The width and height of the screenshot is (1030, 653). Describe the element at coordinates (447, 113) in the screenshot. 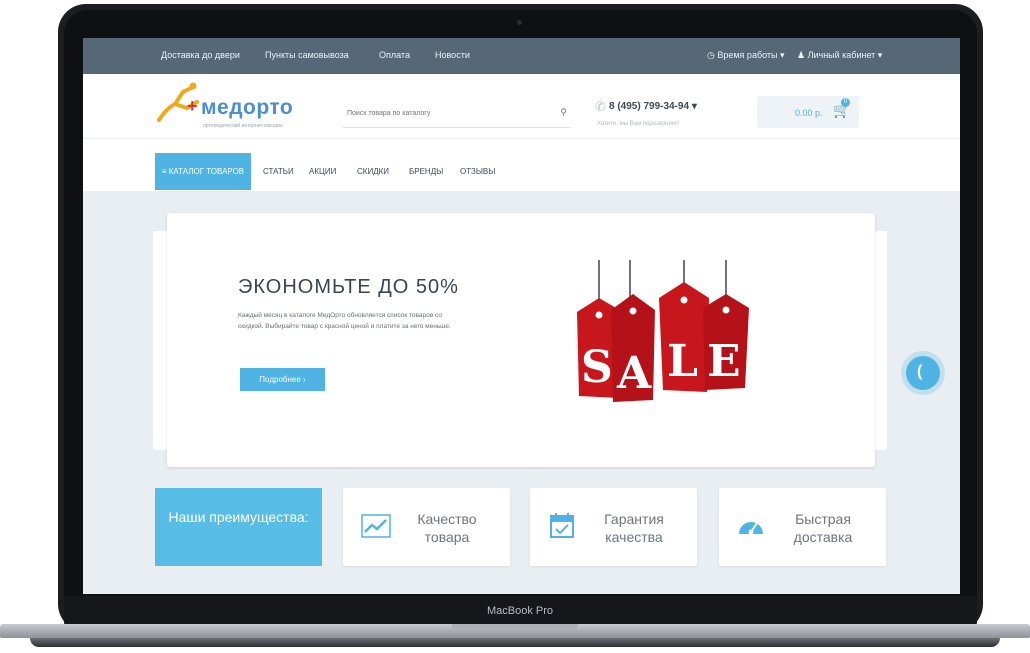

I see `search-input` at that location.